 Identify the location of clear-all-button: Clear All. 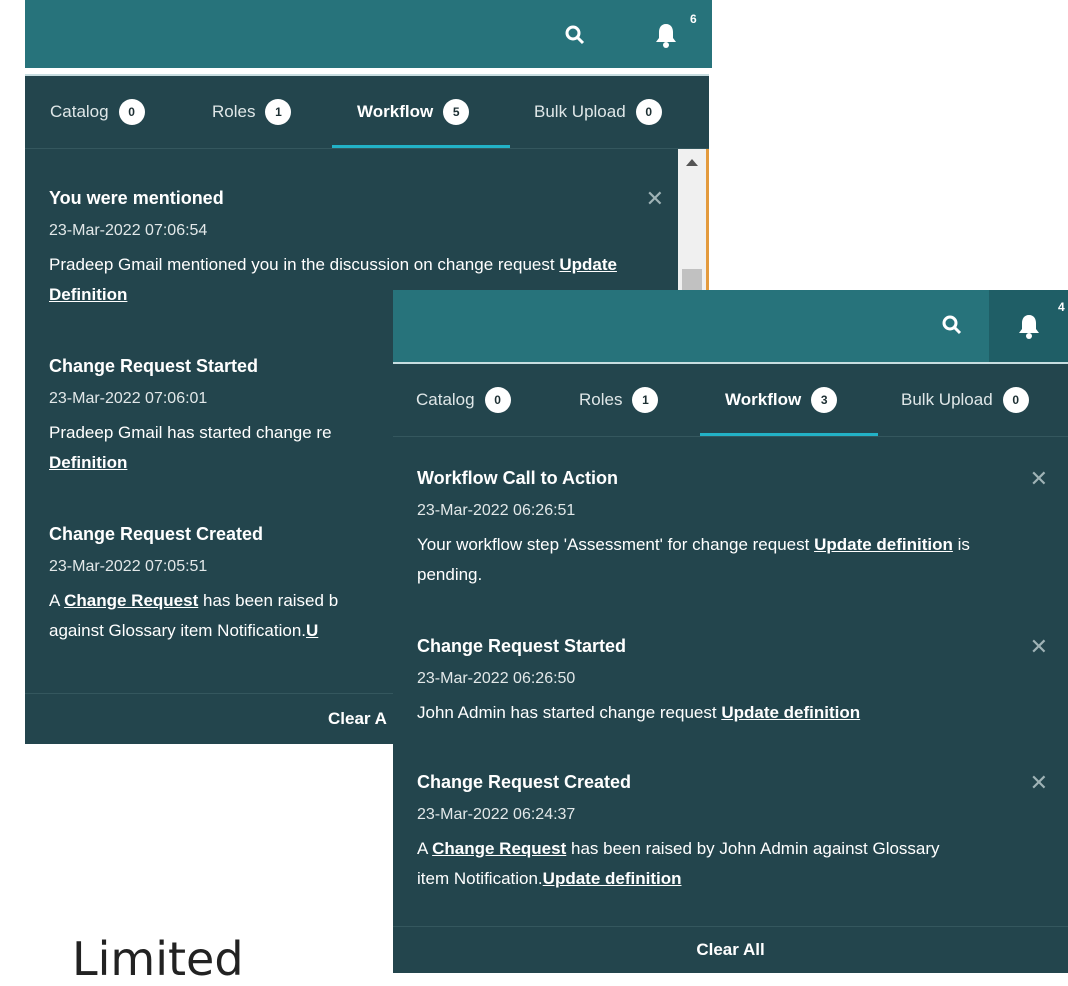
(730, 949).